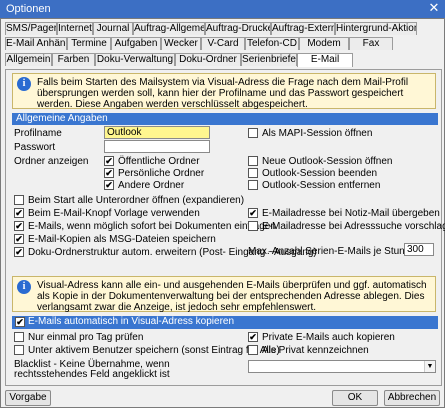 This screenshot has width=445, height=408. I want to click on checkbox-label-als-mapi-session-öffnen: Als MAPI-Session öffnen, so click(317, 133).